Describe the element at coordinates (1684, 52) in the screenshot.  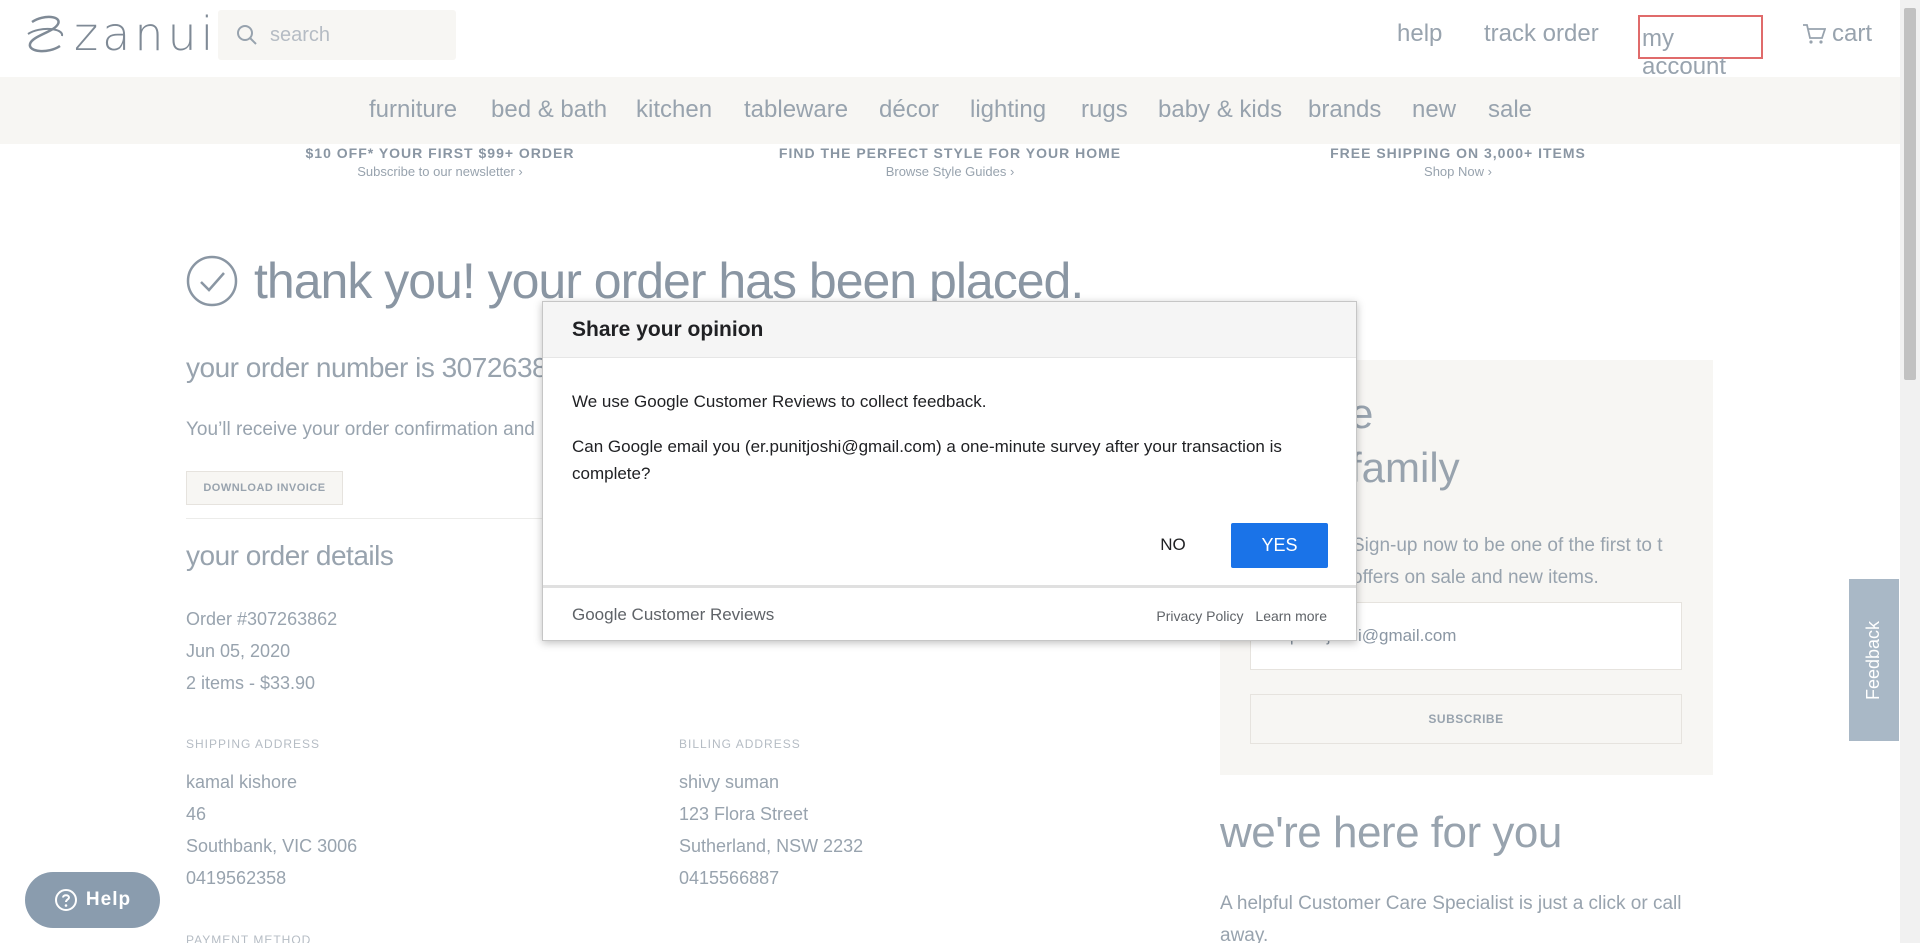
I see `my-account-label: my account` at that location.